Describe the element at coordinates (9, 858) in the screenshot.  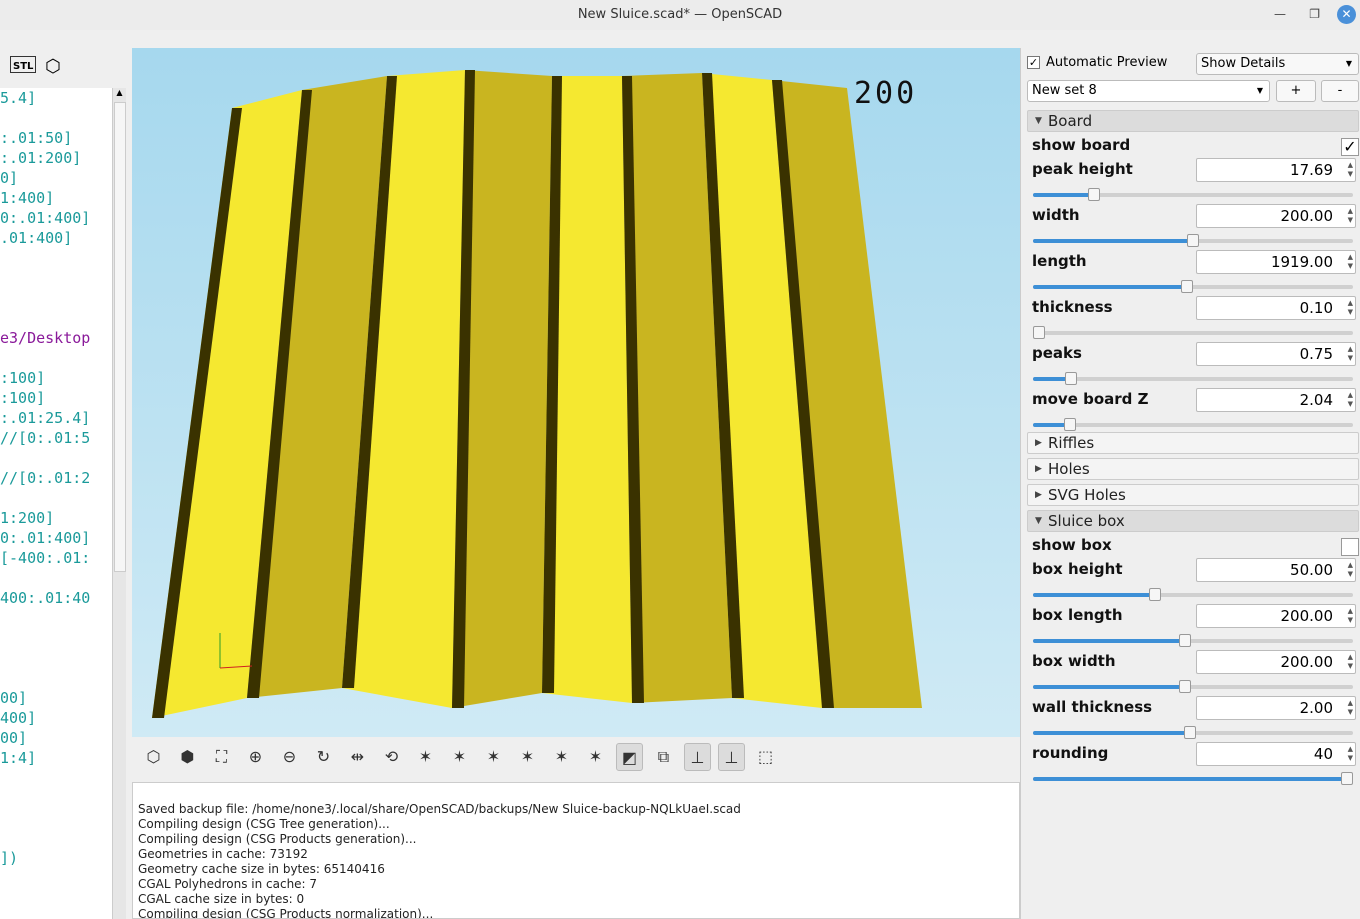
I see `code-line: ])` at that location.